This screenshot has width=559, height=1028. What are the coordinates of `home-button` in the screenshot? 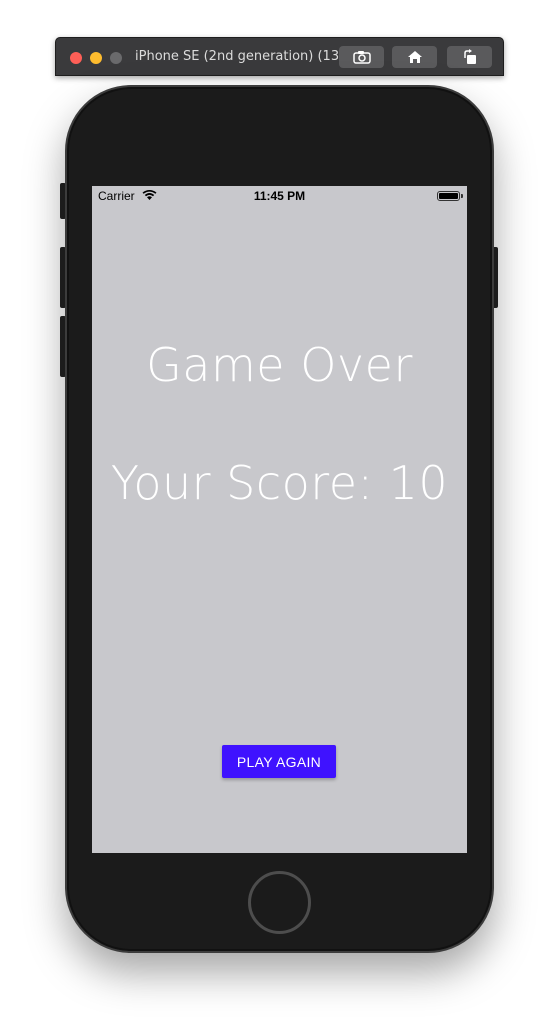 It's located at (414, 57).